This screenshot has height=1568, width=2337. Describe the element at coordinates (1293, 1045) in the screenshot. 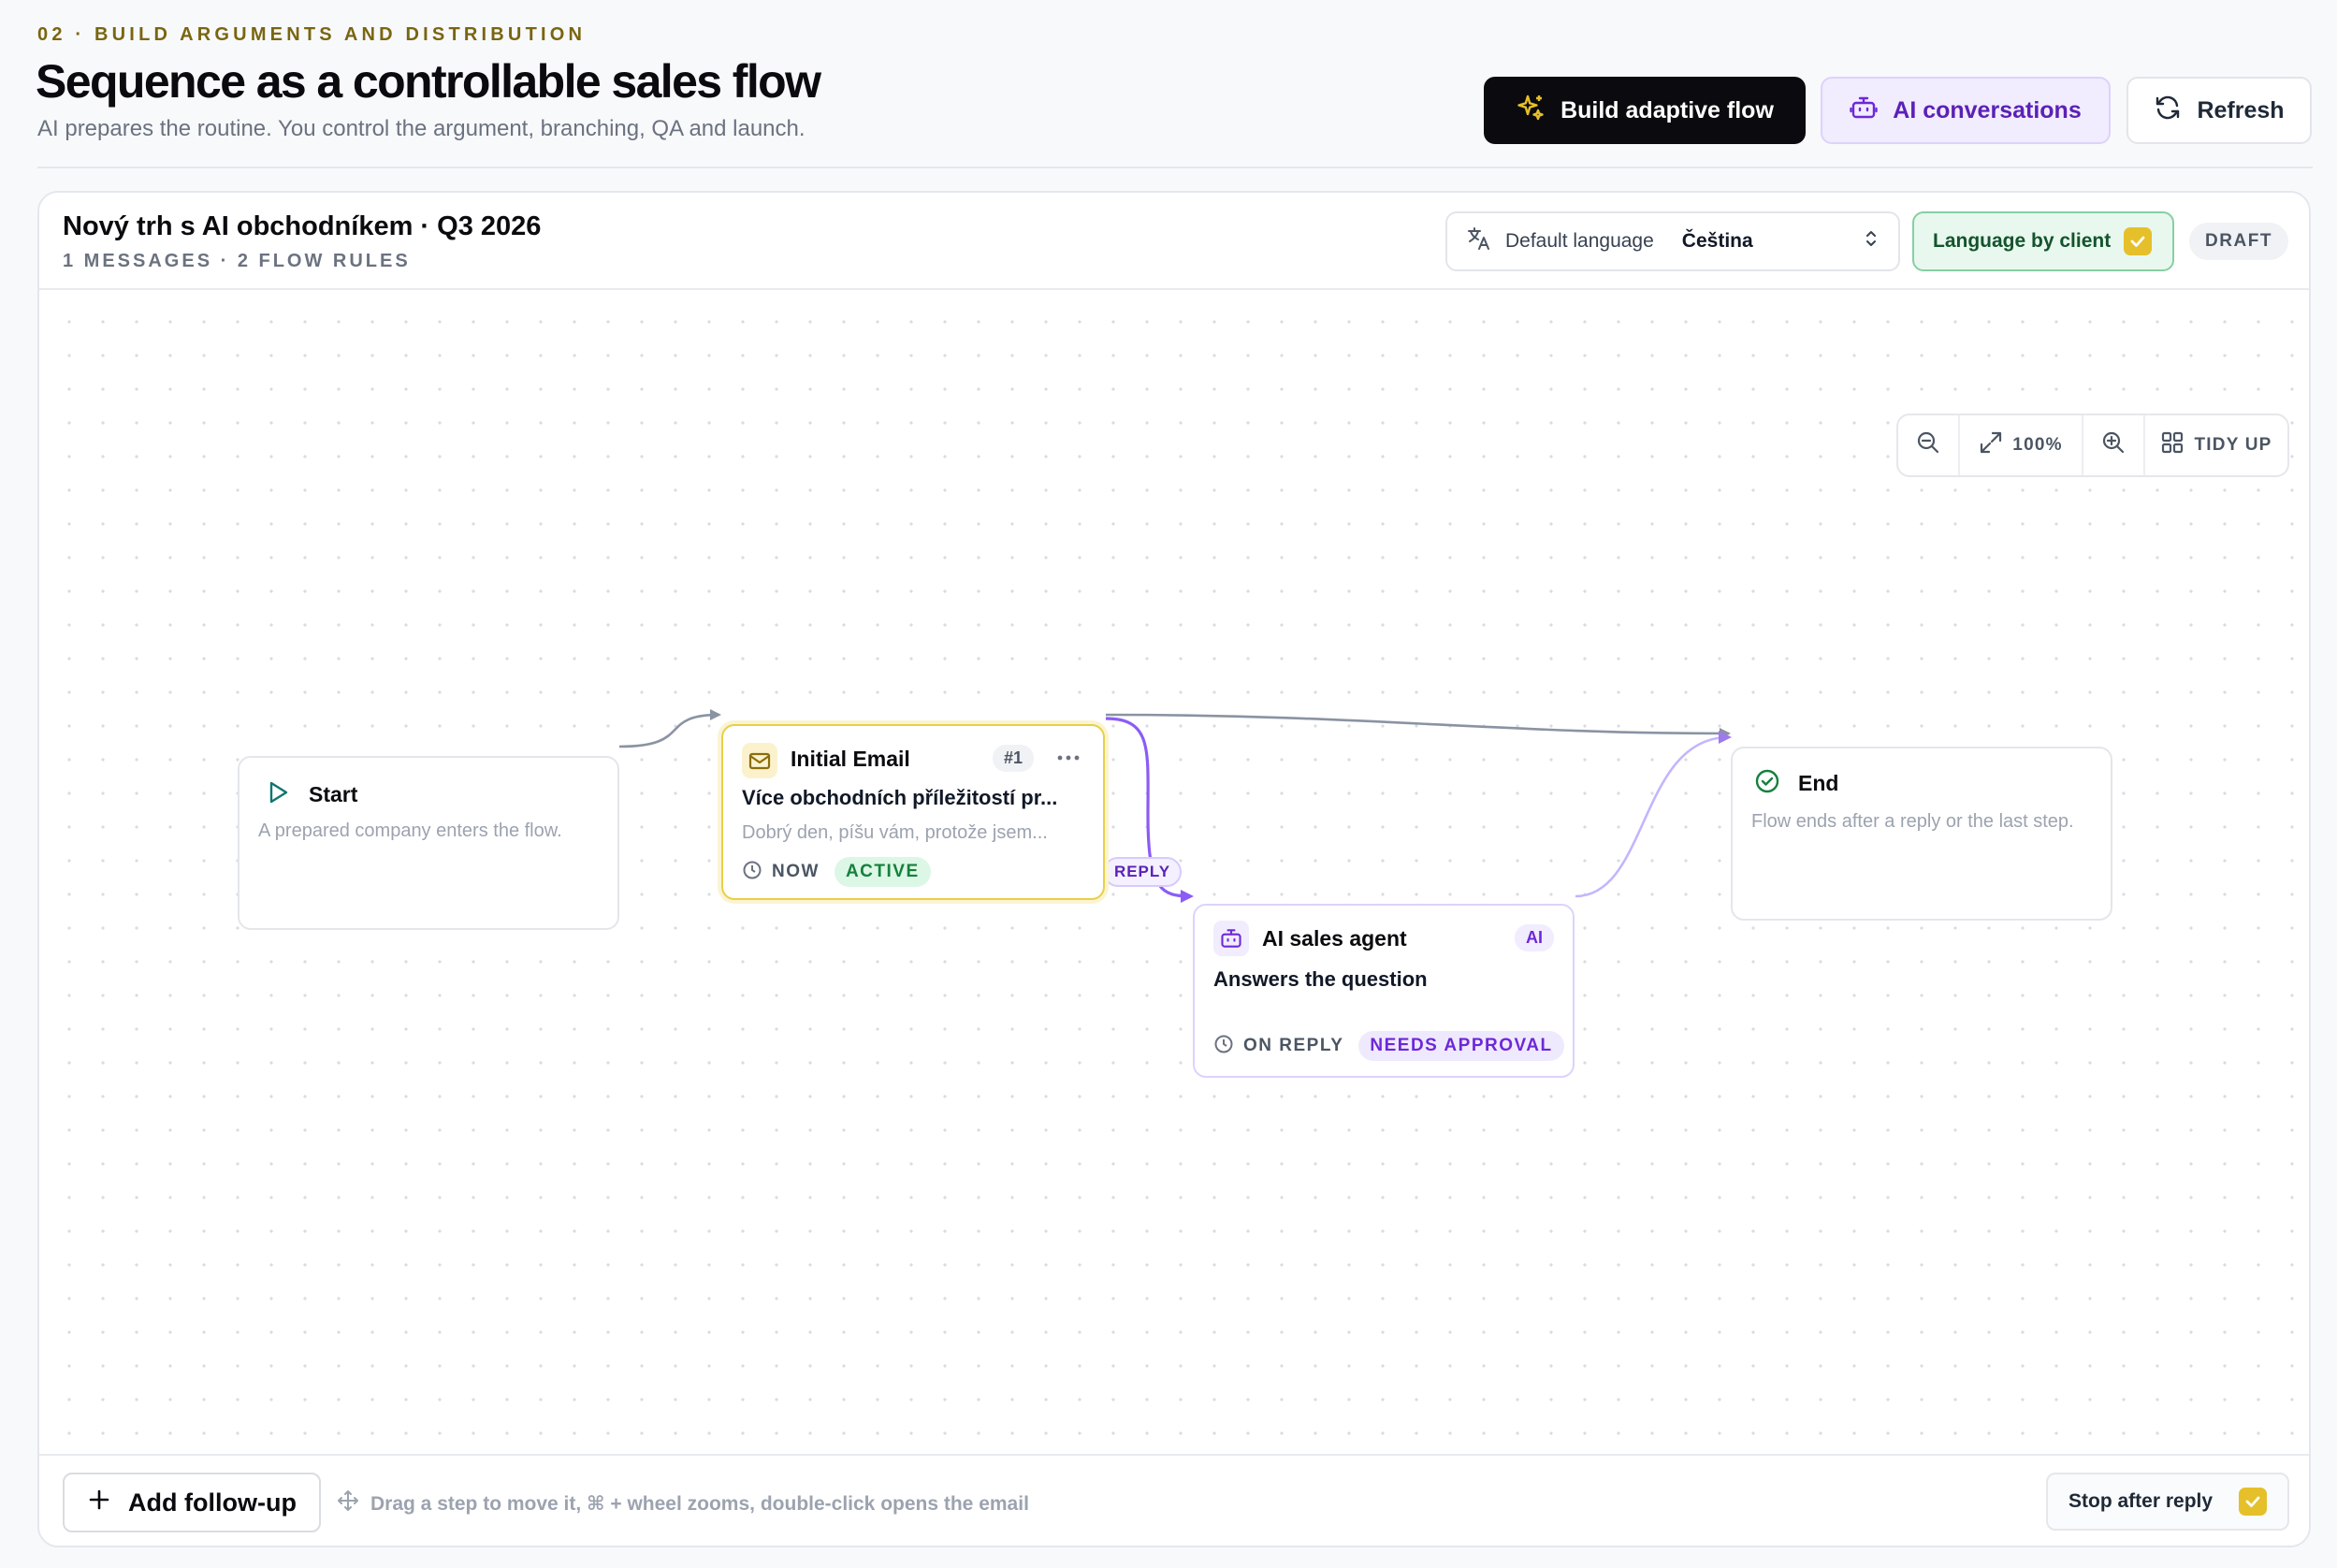

I see `ai-agent-timing: ON REPLY` at that location.